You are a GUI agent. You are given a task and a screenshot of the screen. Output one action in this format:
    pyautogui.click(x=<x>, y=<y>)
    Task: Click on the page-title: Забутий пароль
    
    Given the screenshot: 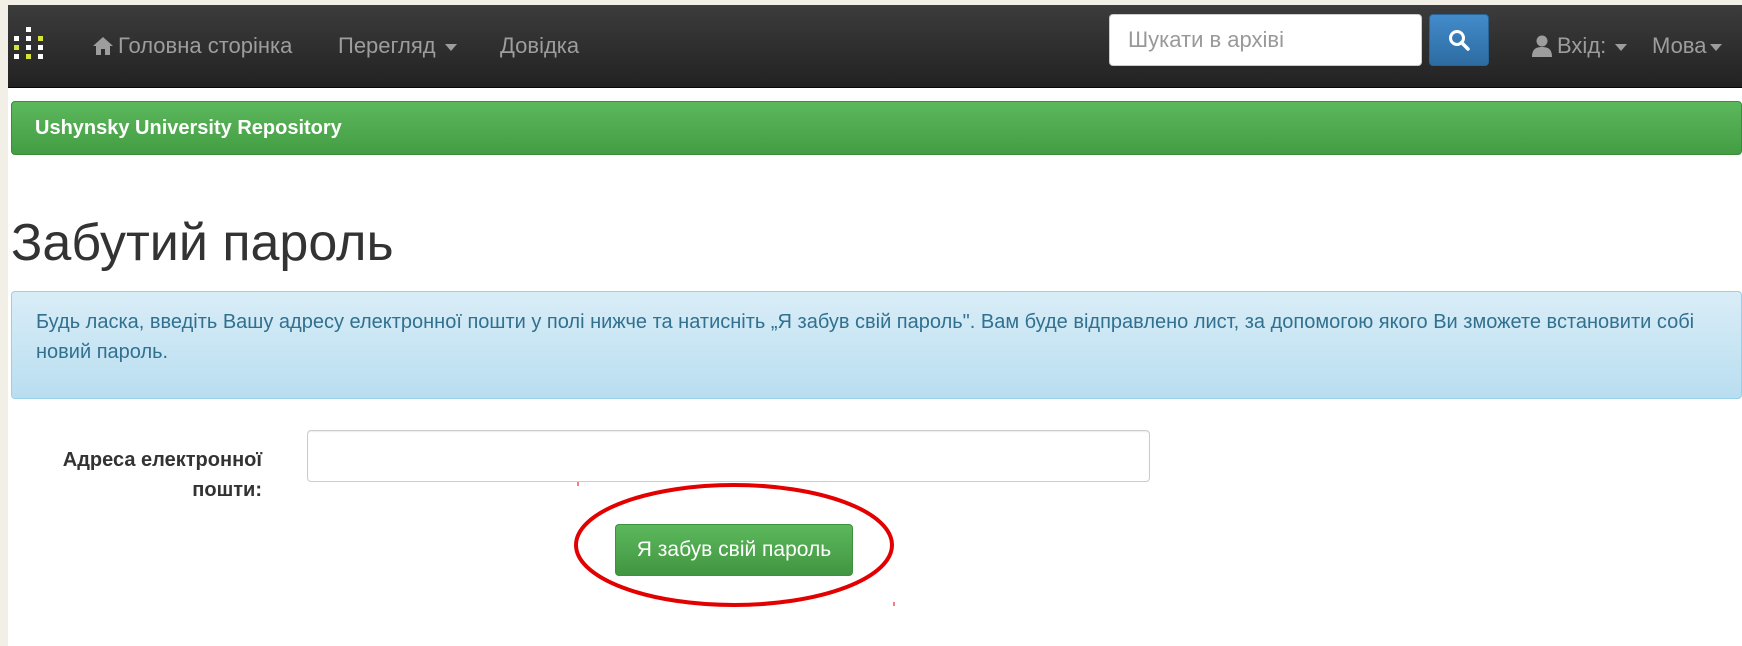 What is the action you would take?
    pyautogui.click(x=202, y=243)
    